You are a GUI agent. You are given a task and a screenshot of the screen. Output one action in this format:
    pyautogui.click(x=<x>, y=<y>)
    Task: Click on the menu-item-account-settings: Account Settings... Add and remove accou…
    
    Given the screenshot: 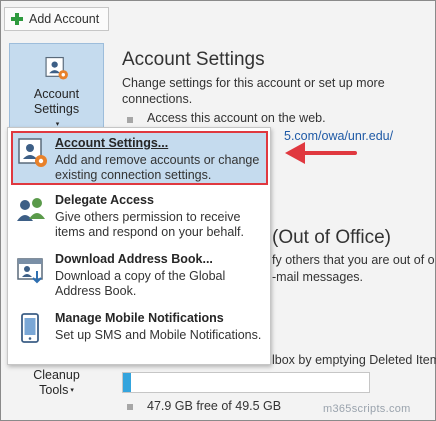 What is the action you would take?
    pyautogui.click(x=139, y=158)
    